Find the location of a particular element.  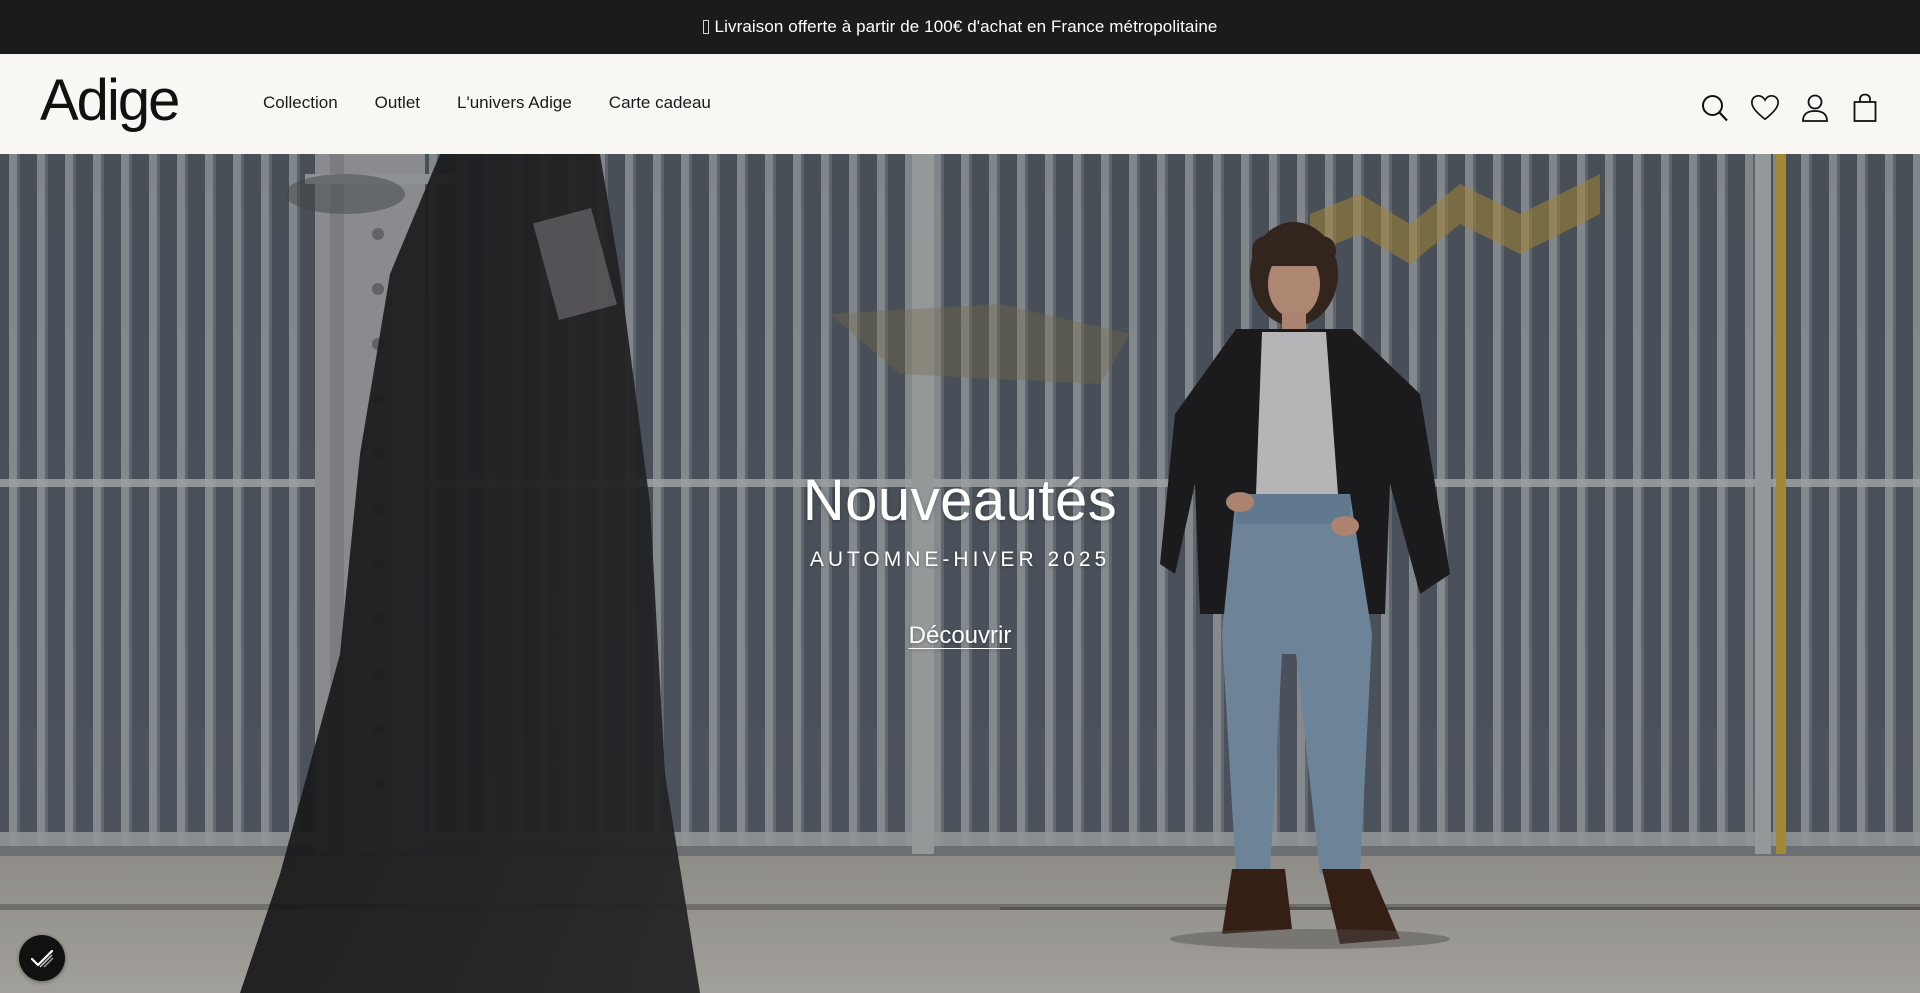

hero-title: Nouveautés is located at coordinates (960, 500).